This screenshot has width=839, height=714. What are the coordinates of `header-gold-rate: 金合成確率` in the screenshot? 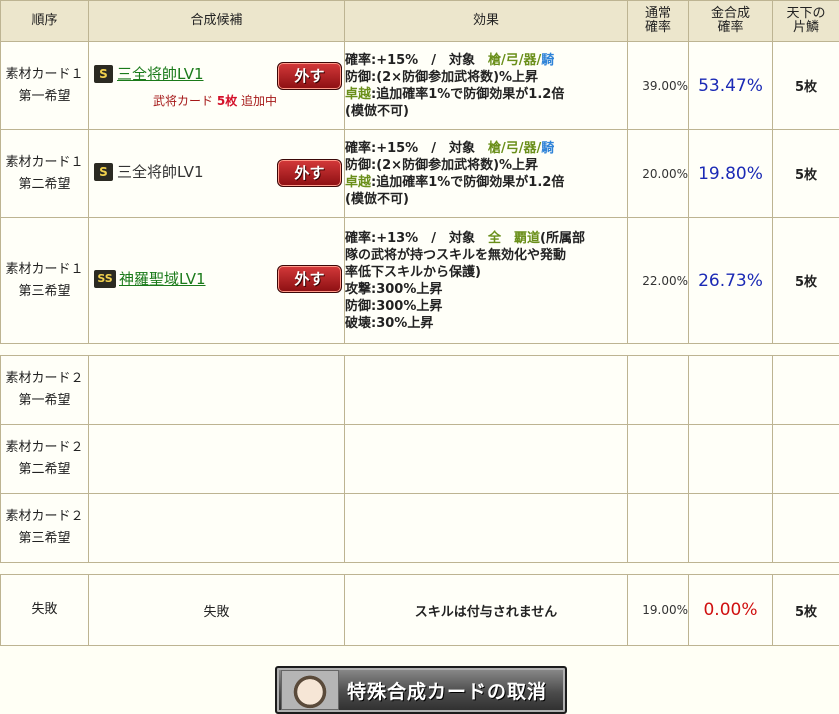 It's located at (731, 21).